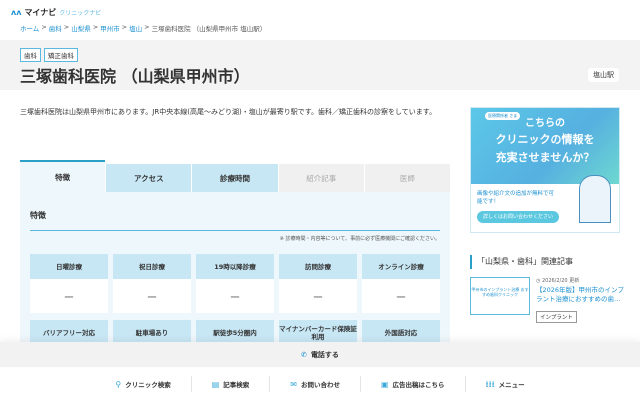 The height and width of the screenshot is (400, 640). Describe the element at coordinates (603, 75) in the screenshot. I see `station-badge: 塩山駅` at that location.